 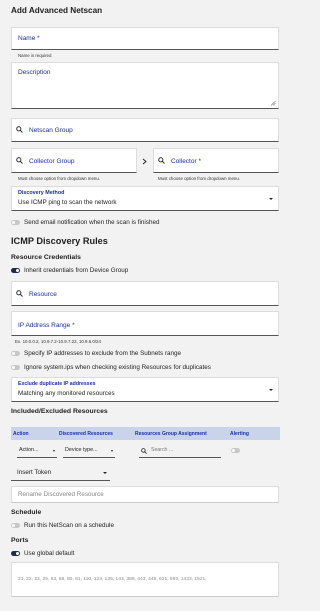 What do you see at coordinates (59, 411) in the screenshot?
I see `included-excluded-heading: Included/Excluded Resources` at bounding box center [59, 411].